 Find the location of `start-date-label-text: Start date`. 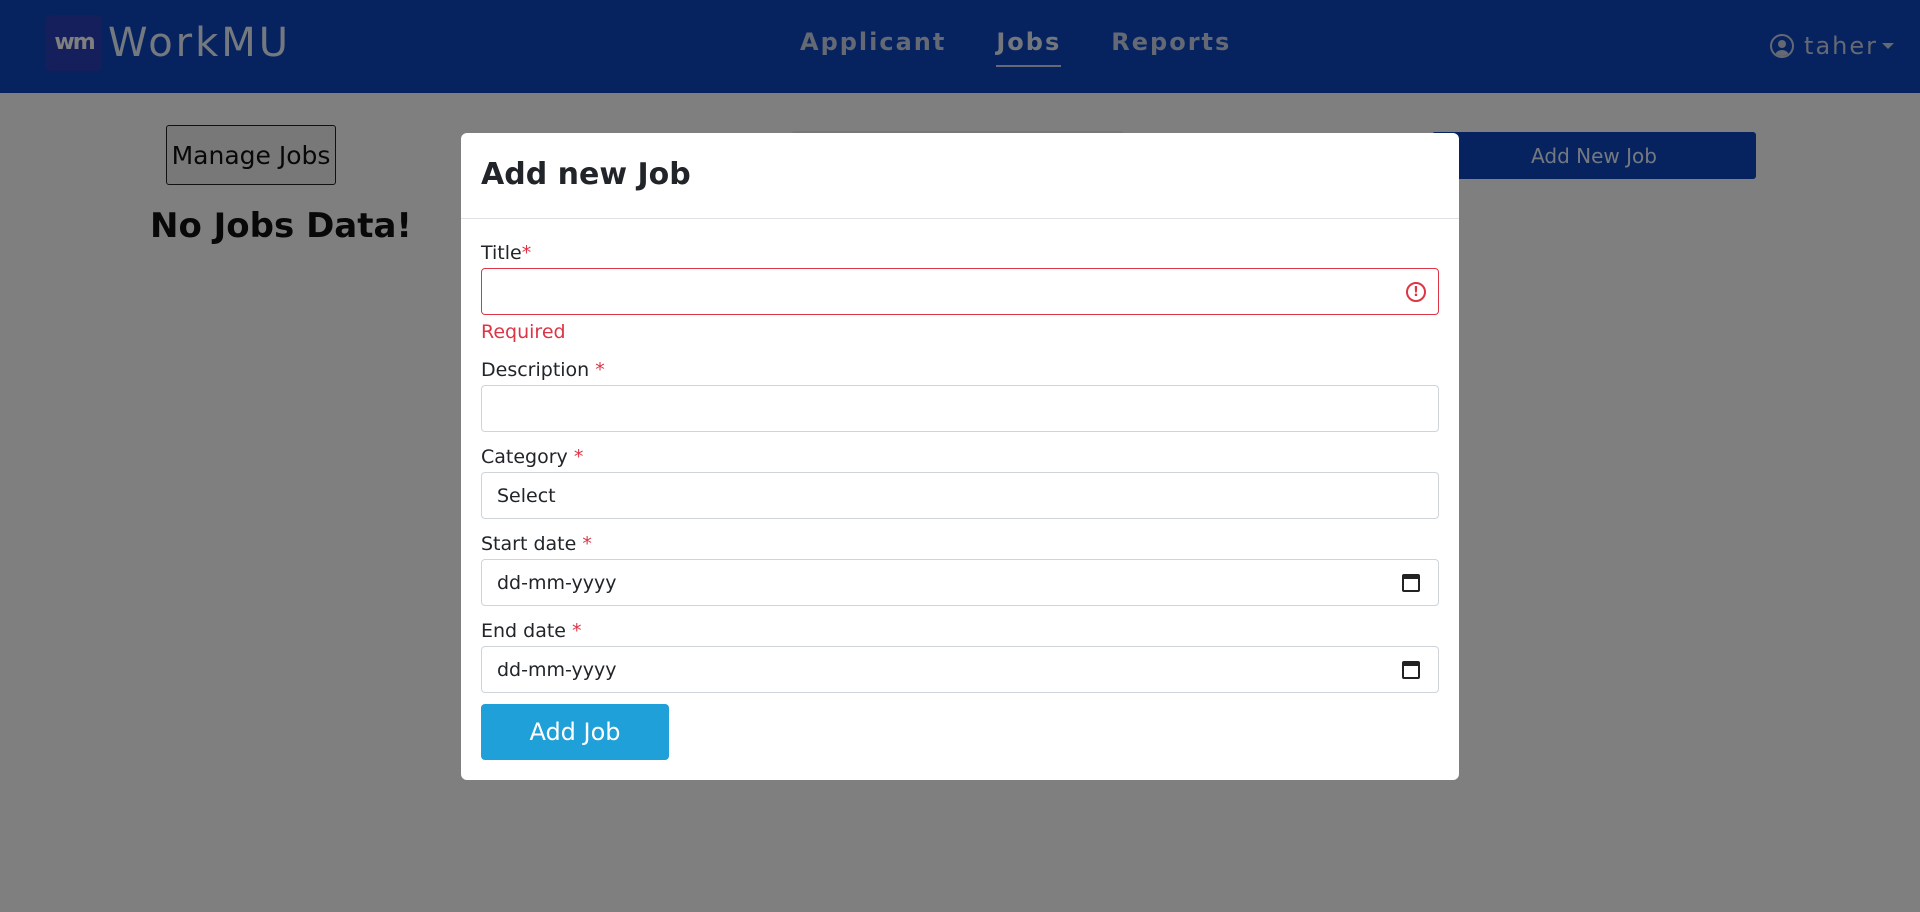

start-date-label-text: Start date is located at coordinates (532, 544).